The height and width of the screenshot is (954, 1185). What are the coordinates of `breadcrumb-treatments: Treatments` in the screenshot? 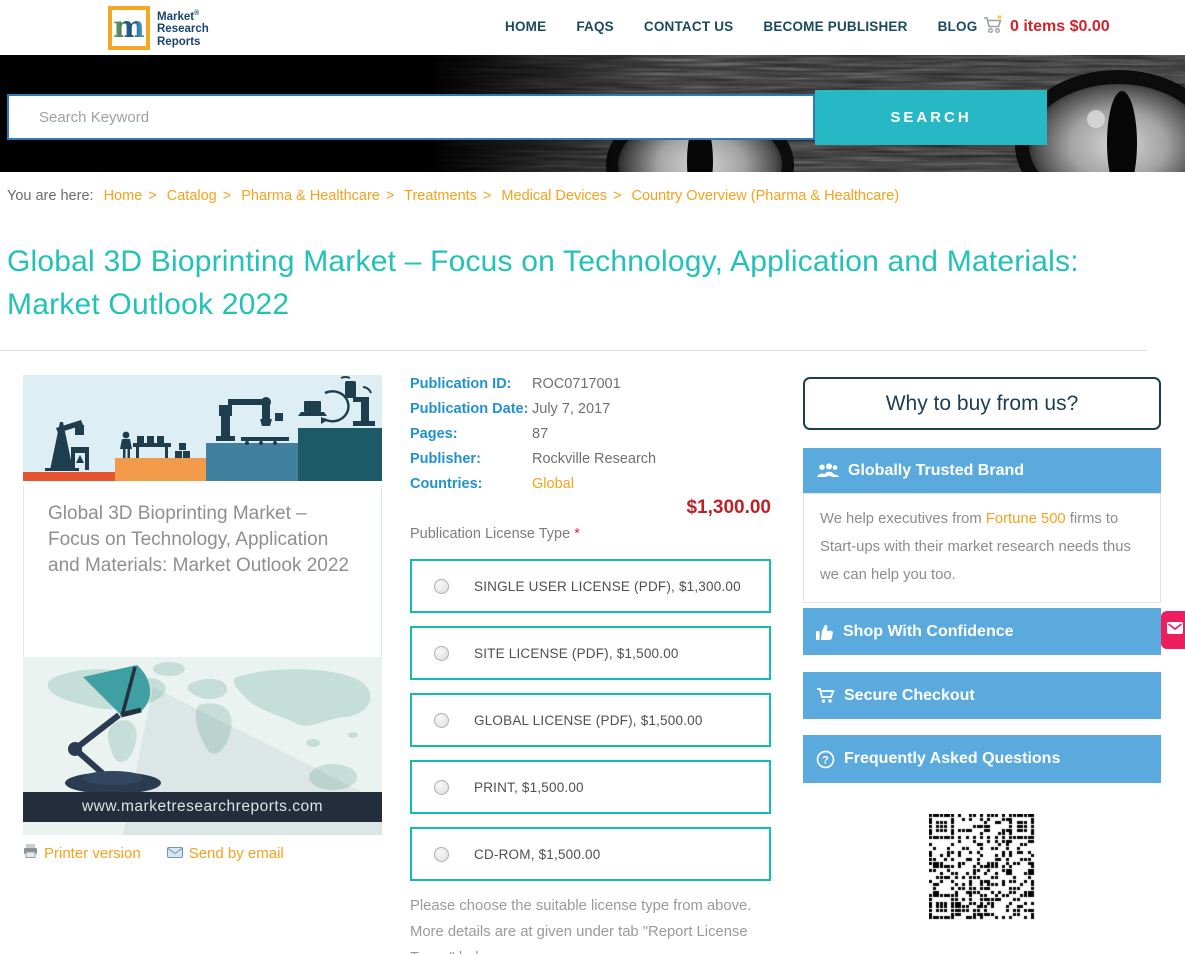 It's located at (440, 196).